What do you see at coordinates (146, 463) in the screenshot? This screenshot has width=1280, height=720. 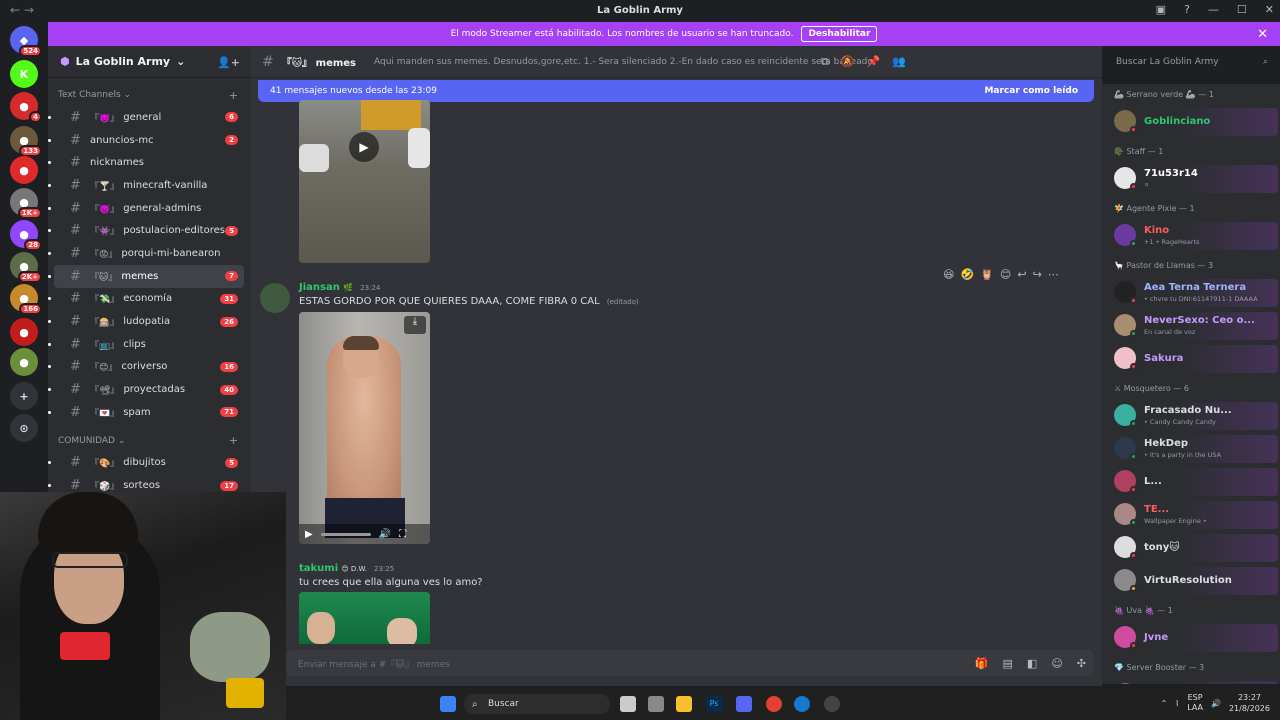 I see `channel-dibujitos: # 『🎨』 dibujitos 5` at bounding box center [146, 463].